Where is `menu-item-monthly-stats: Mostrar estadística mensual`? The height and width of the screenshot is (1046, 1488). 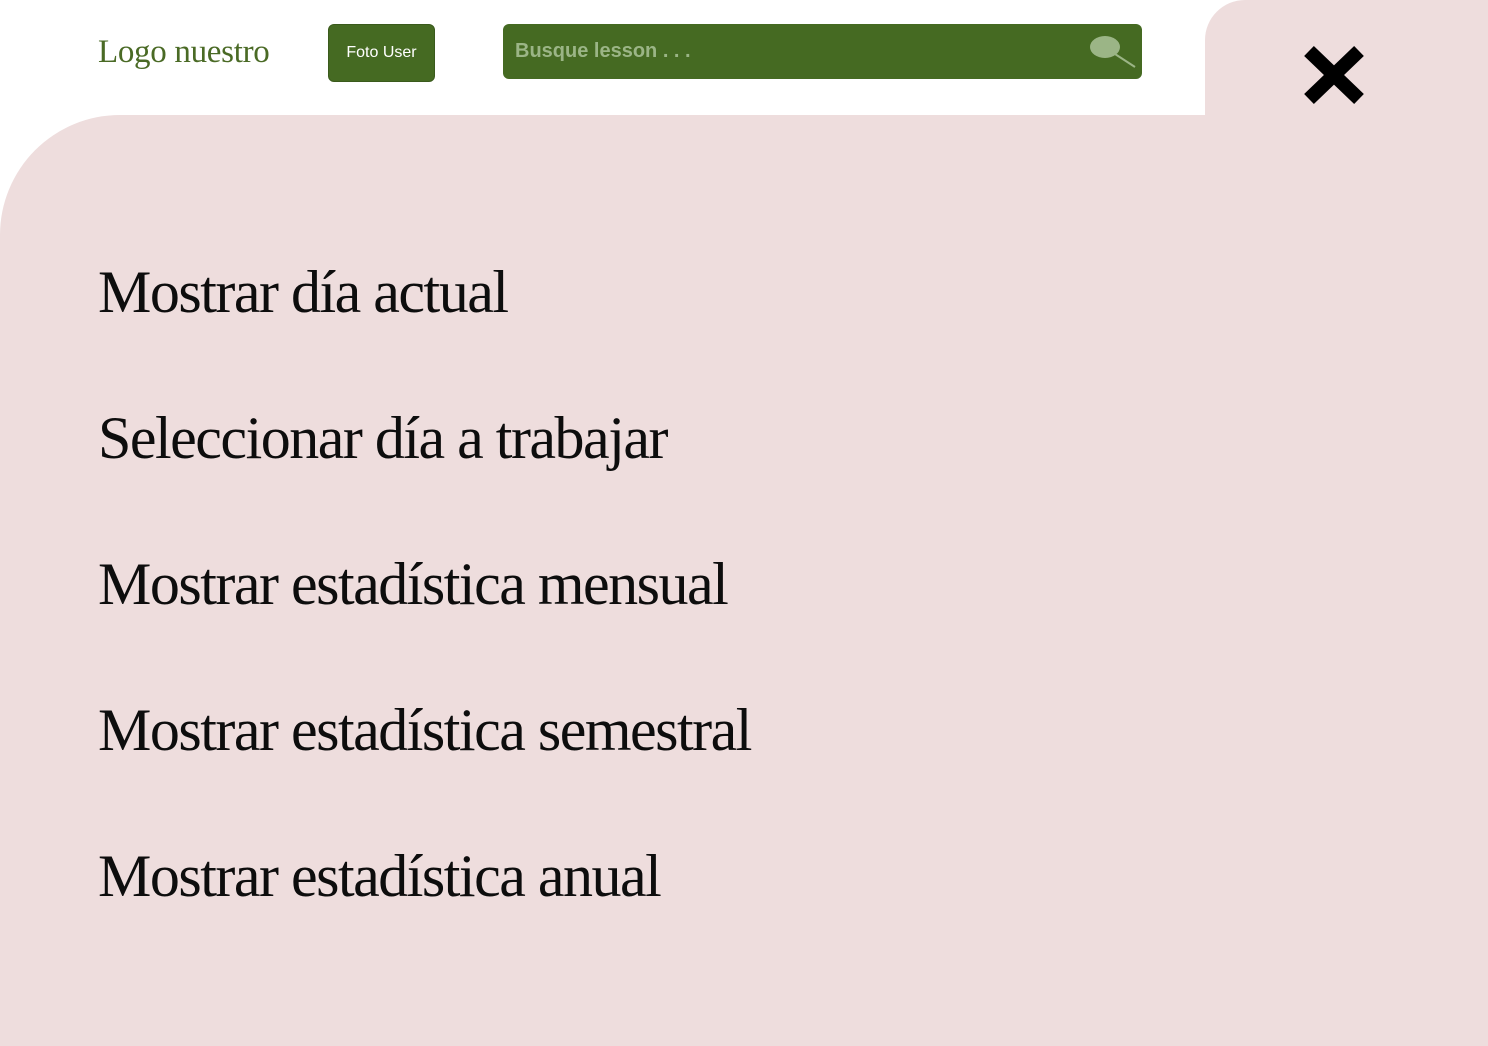 menu-item-monthly-stats: Mostrar estadística mensual is located at coordinates (413, 584).